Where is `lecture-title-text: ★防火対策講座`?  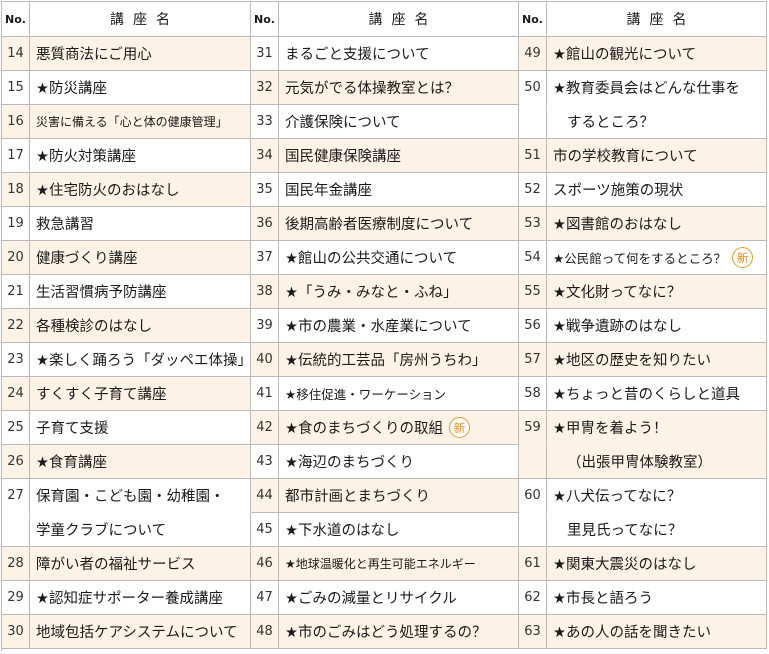
lecture-title-text: ★防火対策講座 is located at coordinates (86, 157).